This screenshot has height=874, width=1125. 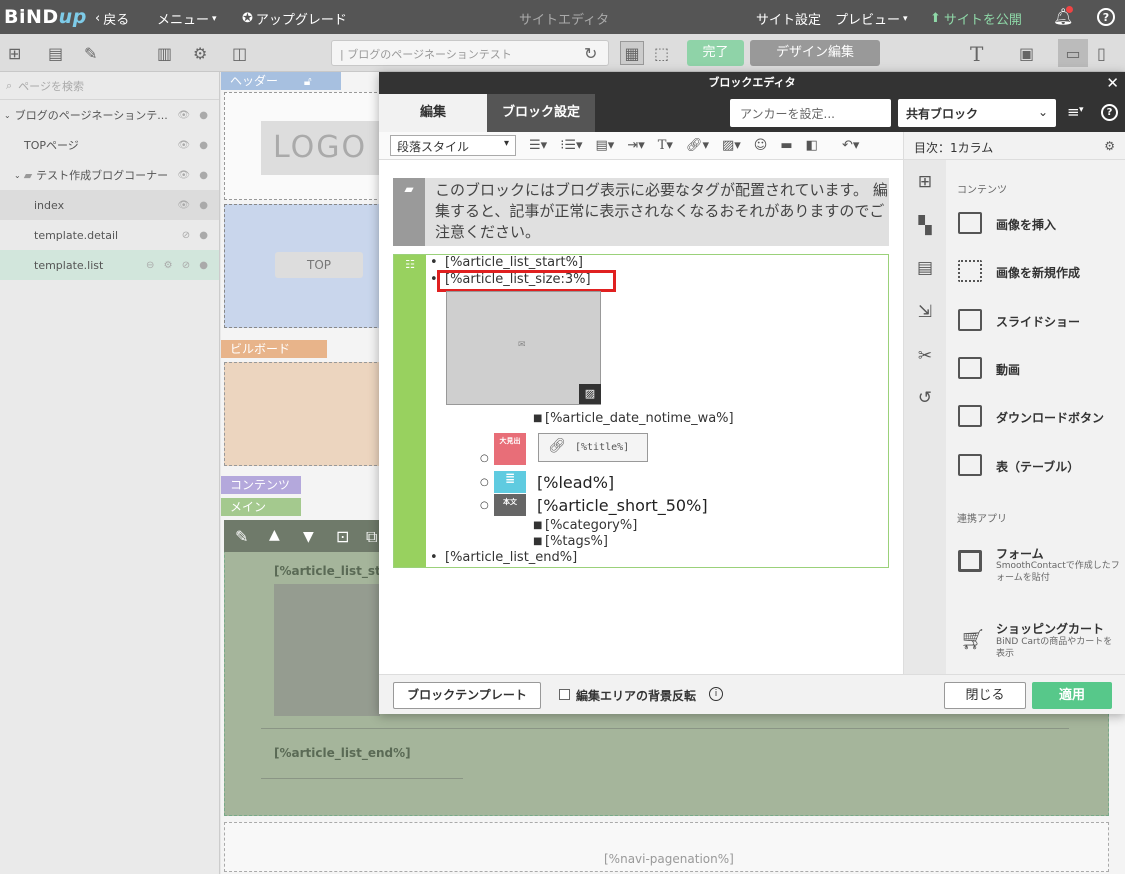 What do you see at coordinates (977, 113) in the screenshot?
I see `shared-block-select: 共有ブロック ⌄` at bounding box center [977, 113].